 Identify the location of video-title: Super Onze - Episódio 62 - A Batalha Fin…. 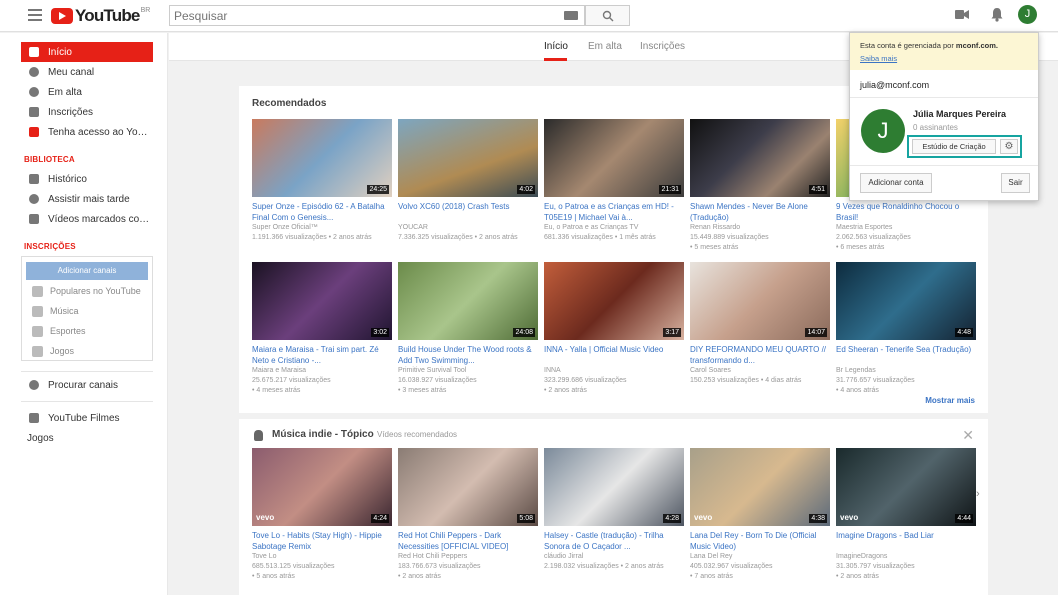
(322, 212).